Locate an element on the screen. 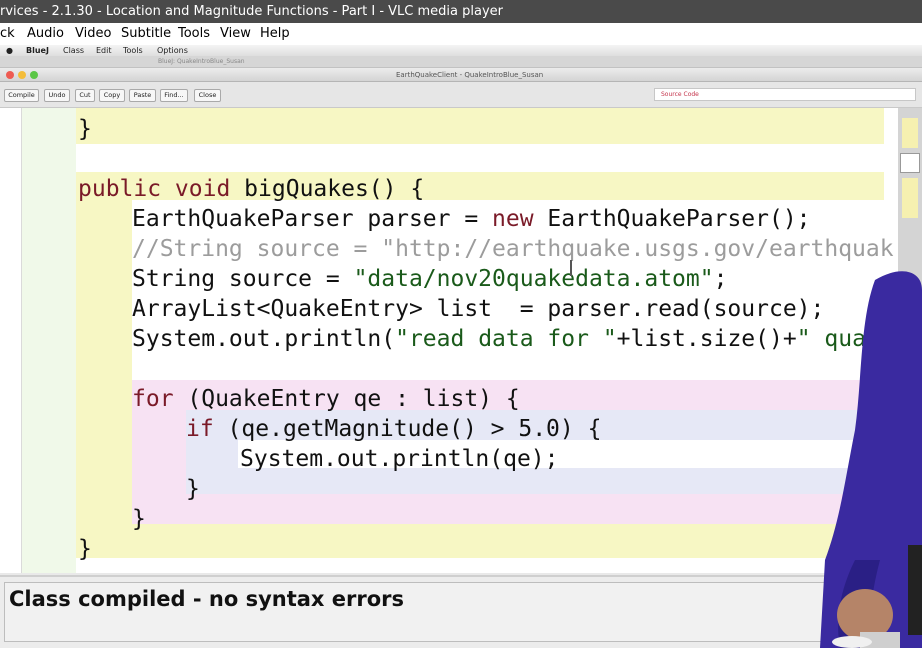  apple-icon: ● is located at coordinates (9, 50).